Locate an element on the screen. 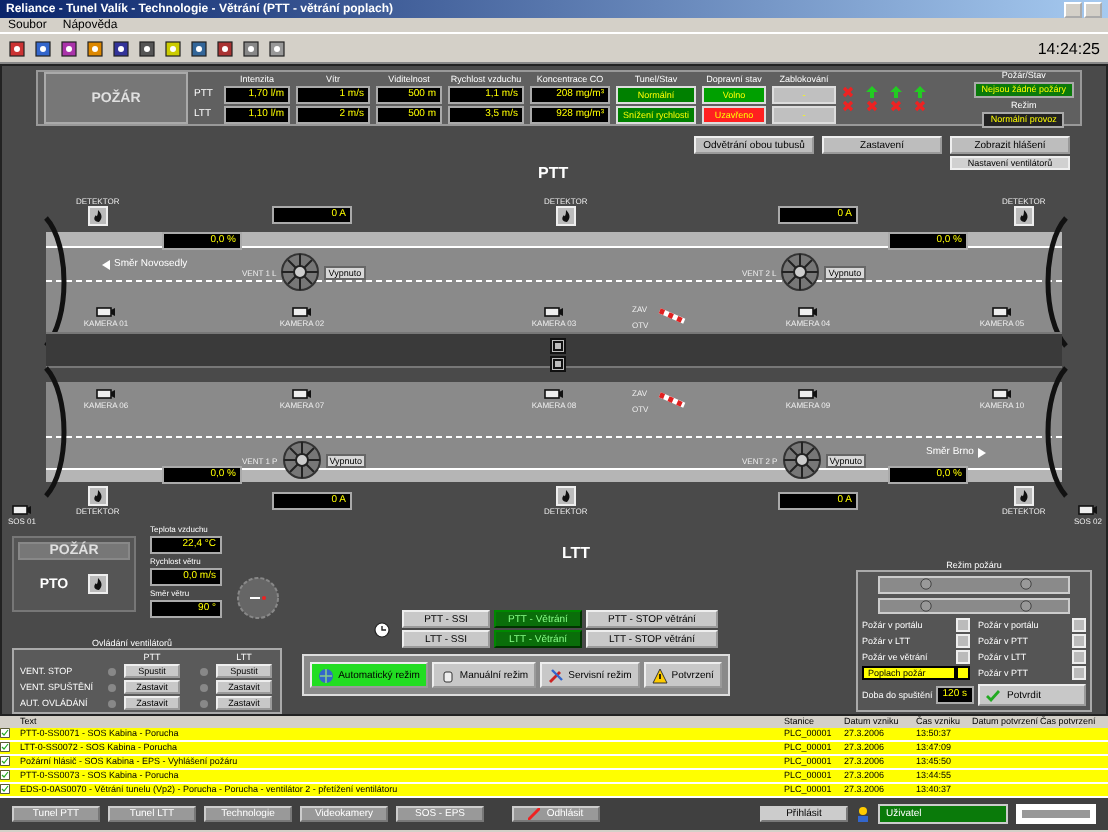  arrow-right-icon is located at coordinates (981, 452).